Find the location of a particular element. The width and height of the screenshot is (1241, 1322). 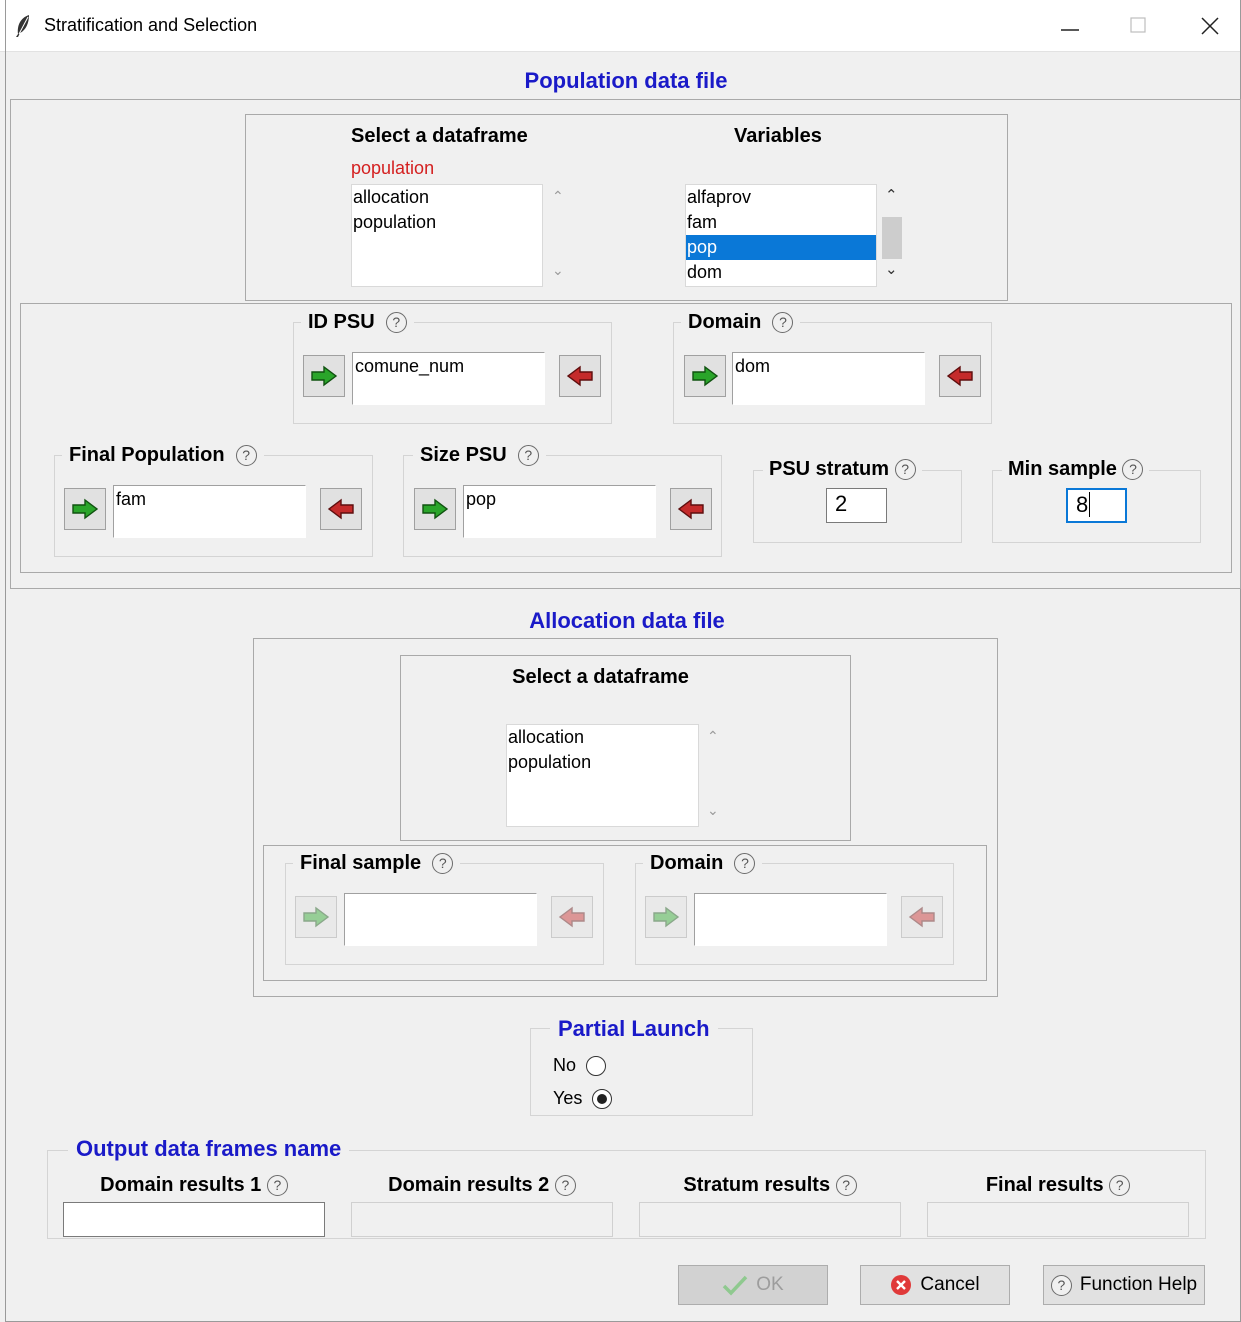

list-item: dom is located at coordinates (781, 272).